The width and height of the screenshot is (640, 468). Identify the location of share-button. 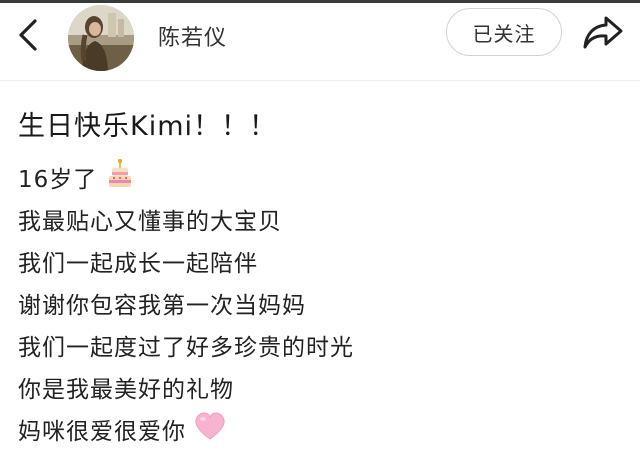
(603, 32).